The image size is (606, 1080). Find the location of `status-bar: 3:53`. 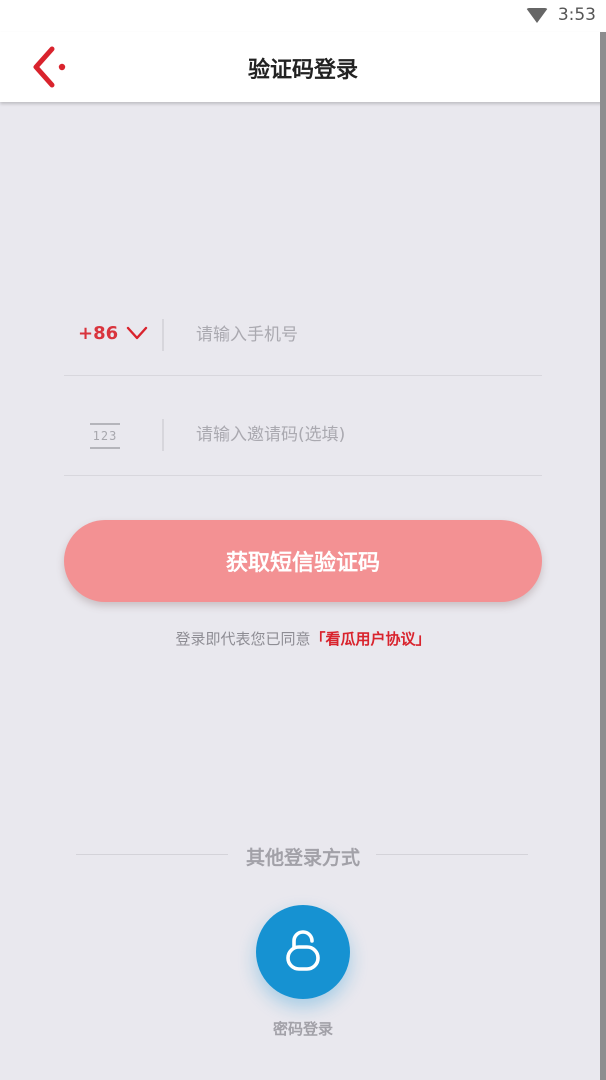

status-bar: 3:53 is located at coordinates (303, 16).